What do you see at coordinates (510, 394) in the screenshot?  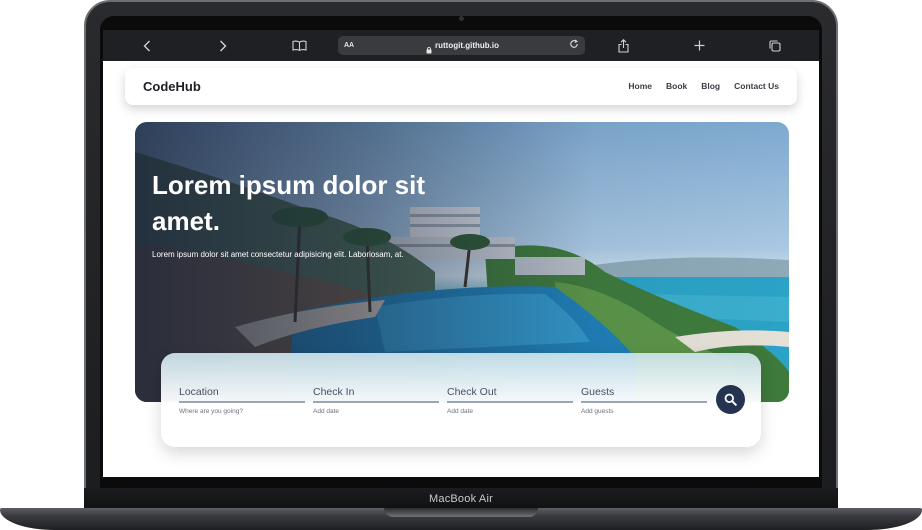 I see `check-out-label: Check Out` at bounding box center [510, 394].